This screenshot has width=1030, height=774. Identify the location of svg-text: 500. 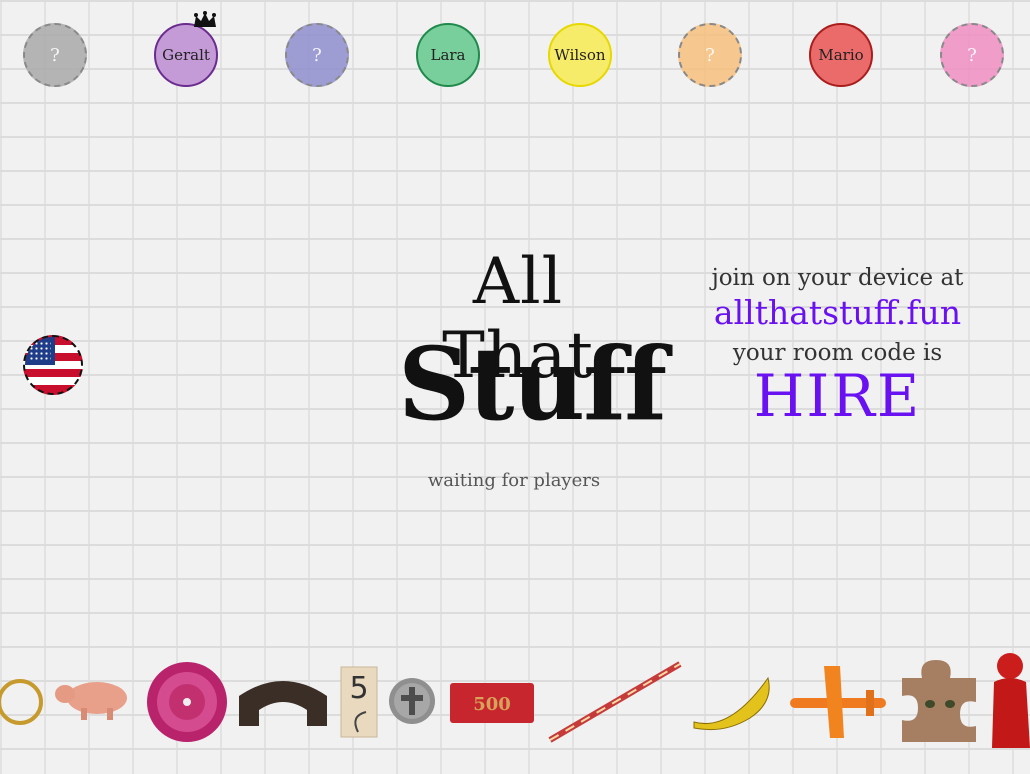
(492, 704).